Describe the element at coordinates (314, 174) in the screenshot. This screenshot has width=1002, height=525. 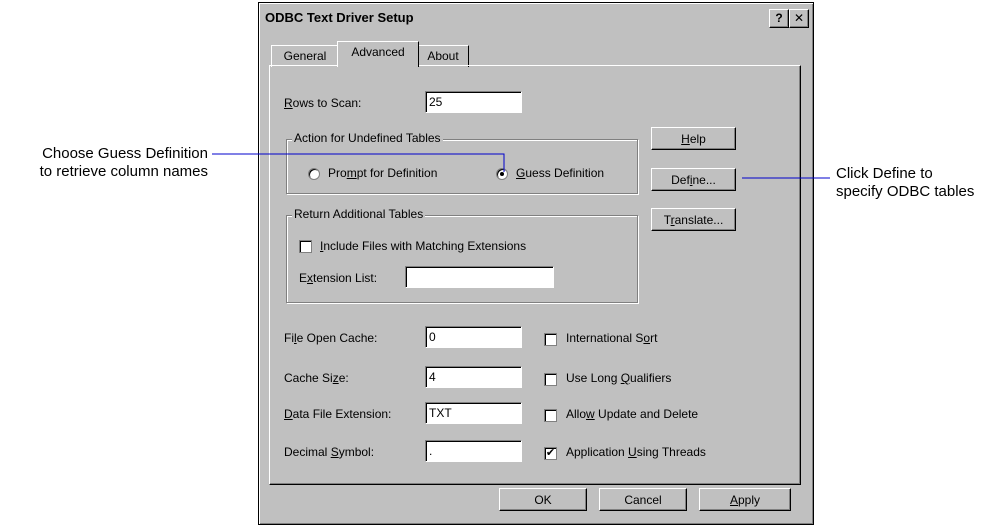
I see `prompt-definition-radio` at that location.